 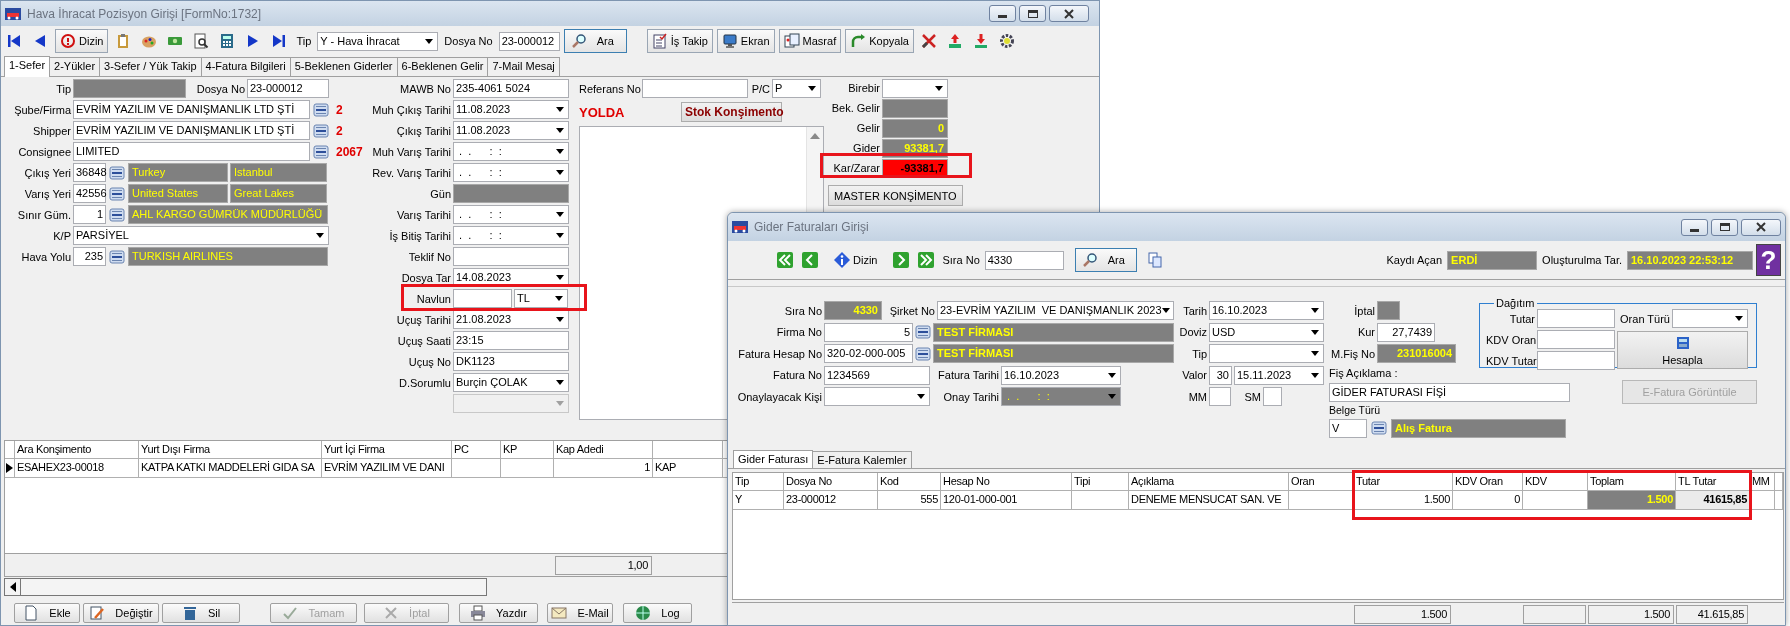 I want to click on caret-icon, so click(x=560, y=109).